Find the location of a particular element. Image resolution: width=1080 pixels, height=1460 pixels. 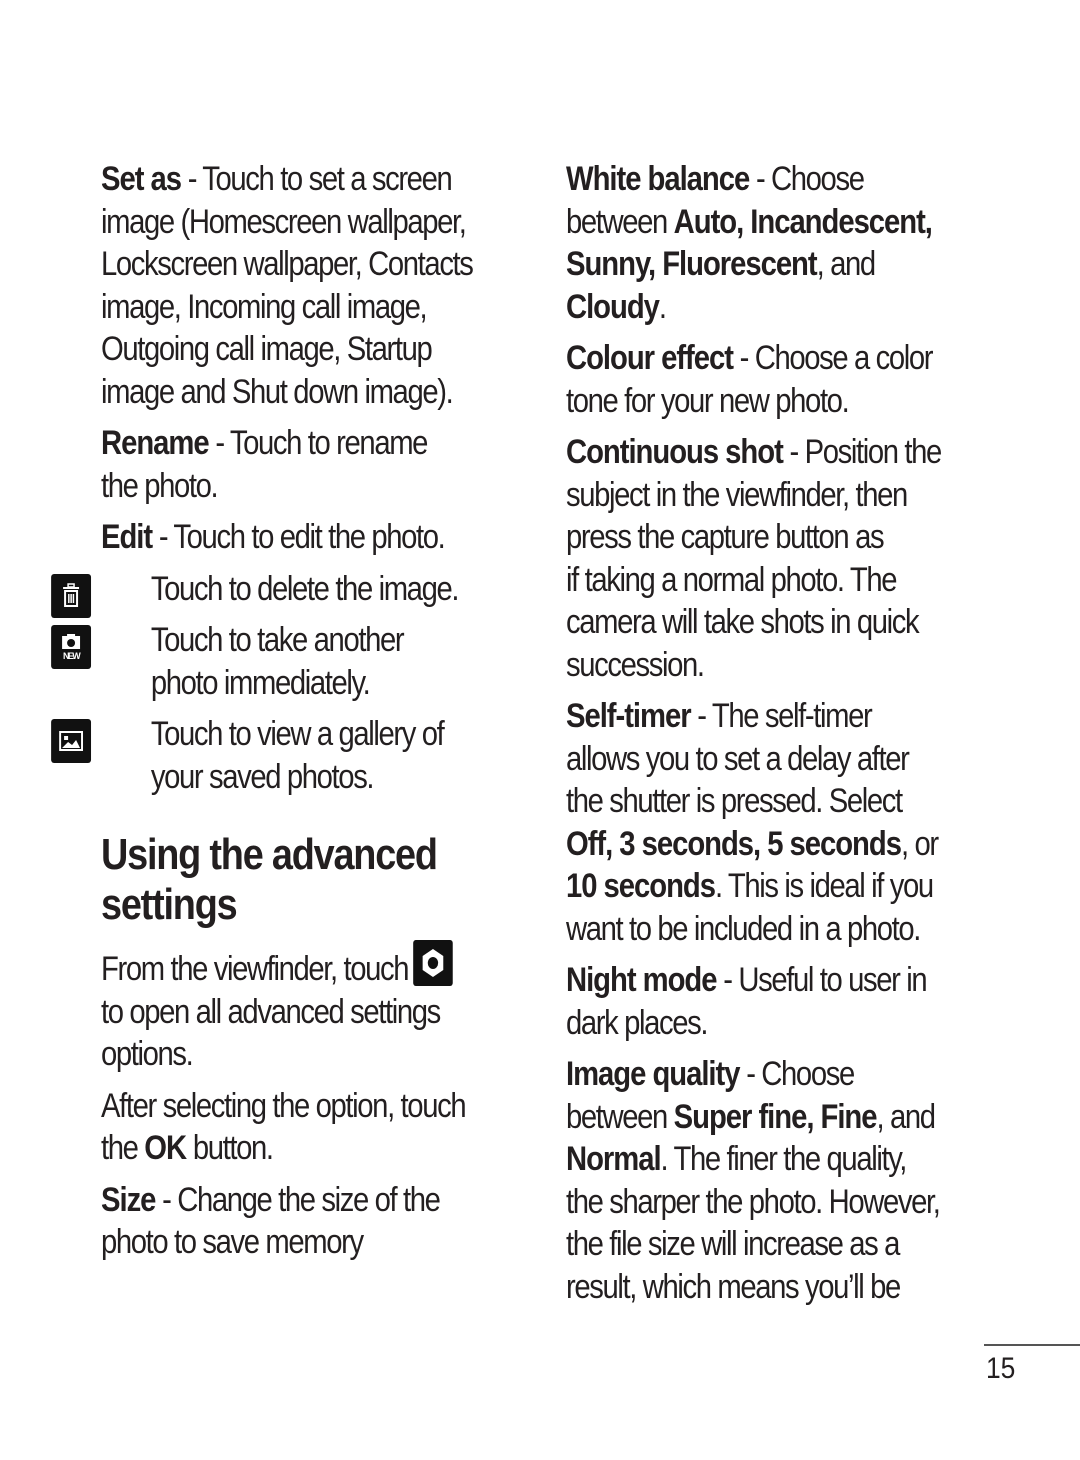

trash-icon is located at coordinates (71, 595).